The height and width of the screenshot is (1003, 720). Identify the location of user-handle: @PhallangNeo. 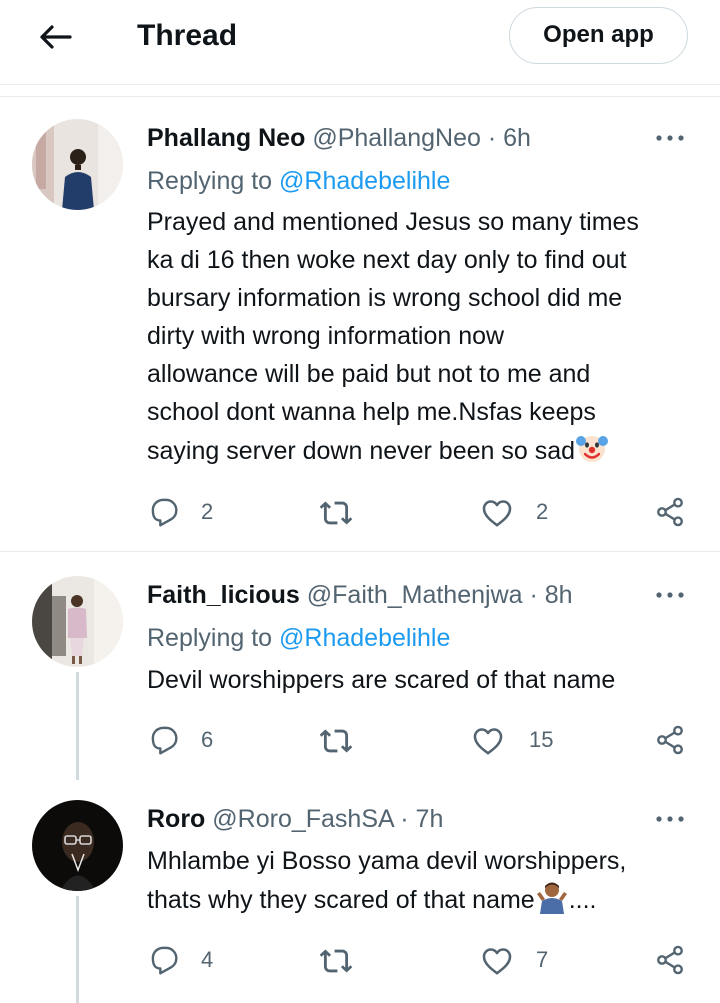
(396, 138).